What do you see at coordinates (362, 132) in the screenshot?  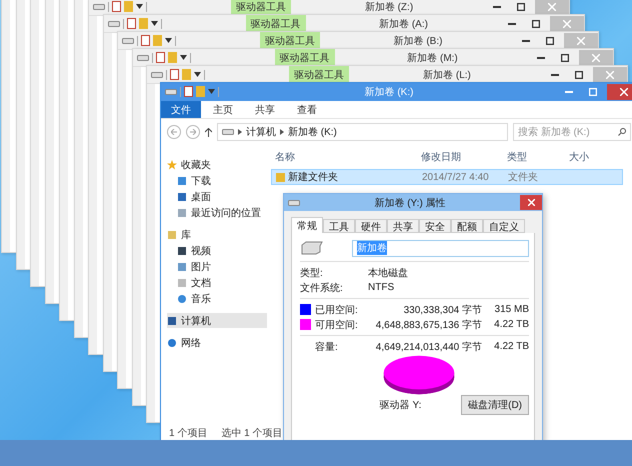 I see `address-bar: 计算机 新加卷 (K:)` at bounding box center [362, 132].